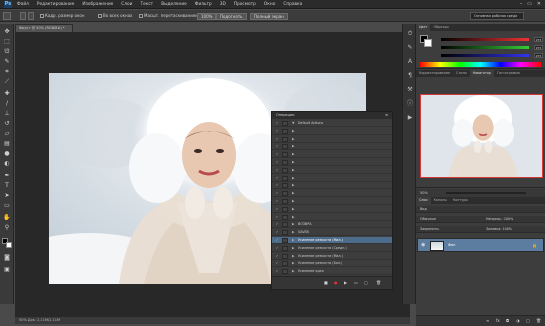 The width and height of the screenshot is (545, 326). Describe the element at coordinates (440, 27) in the screenshot. I see `tab-swatches: Образцы` at that location.